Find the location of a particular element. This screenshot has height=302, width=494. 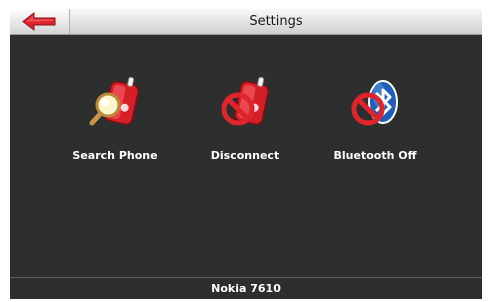

back-arrow-icon is located at coordinates (39, 21).